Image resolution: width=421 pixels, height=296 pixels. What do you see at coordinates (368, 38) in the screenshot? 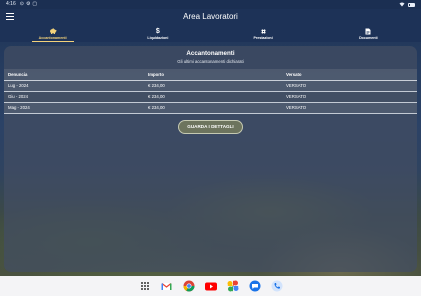
I see `tab-label: Documenti` at bounding box center [368, 38].